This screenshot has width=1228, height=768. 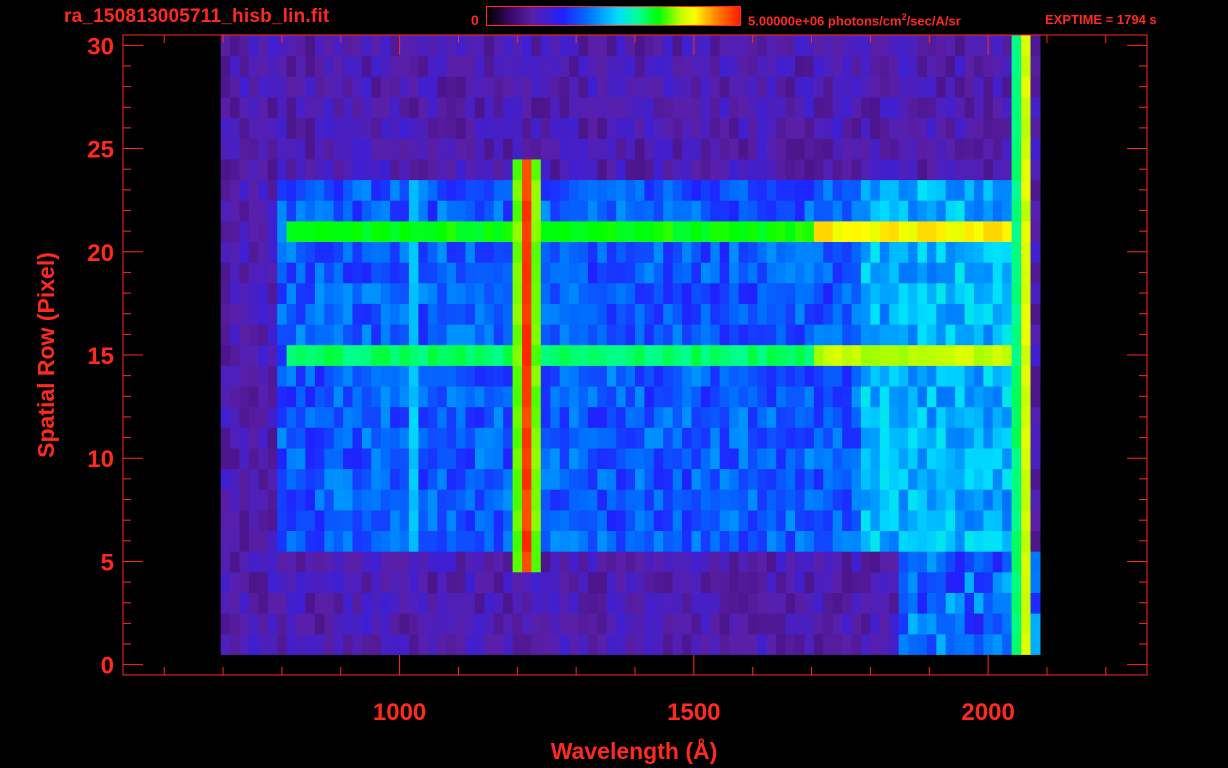 What do you see at coordinates (100, 253) in the screenshot?
I see `y-tick-label: 20` at bounding box center [100, 253].